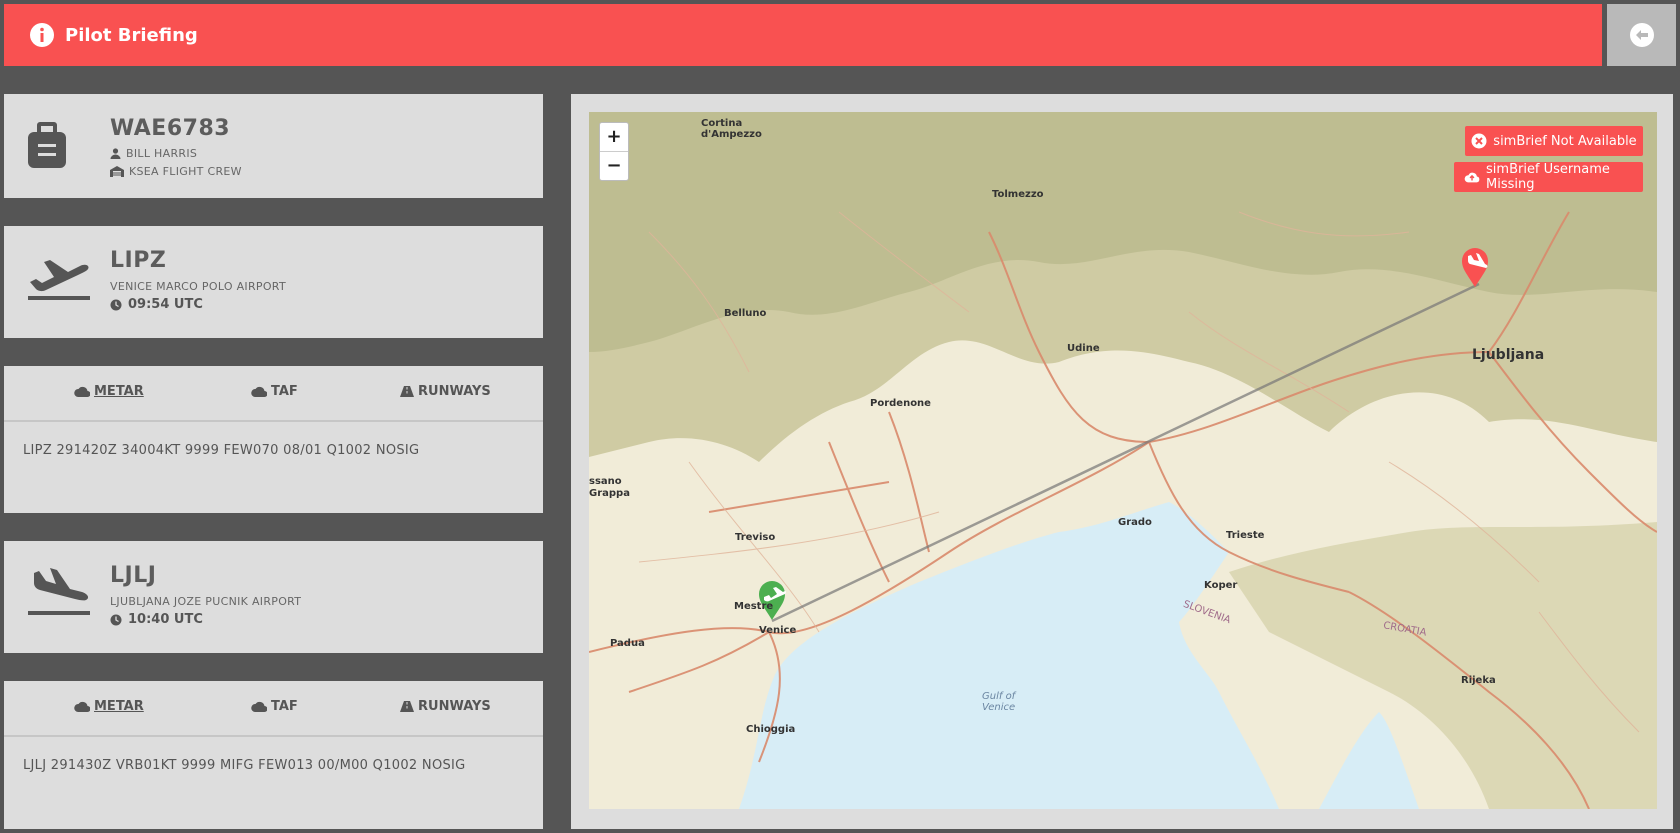 Image resolution: width=1680 pixels, height=833 pixels. Describe the element at coordinates (778, 630) in the screenshot. I see `place-label: Venice` at that location.